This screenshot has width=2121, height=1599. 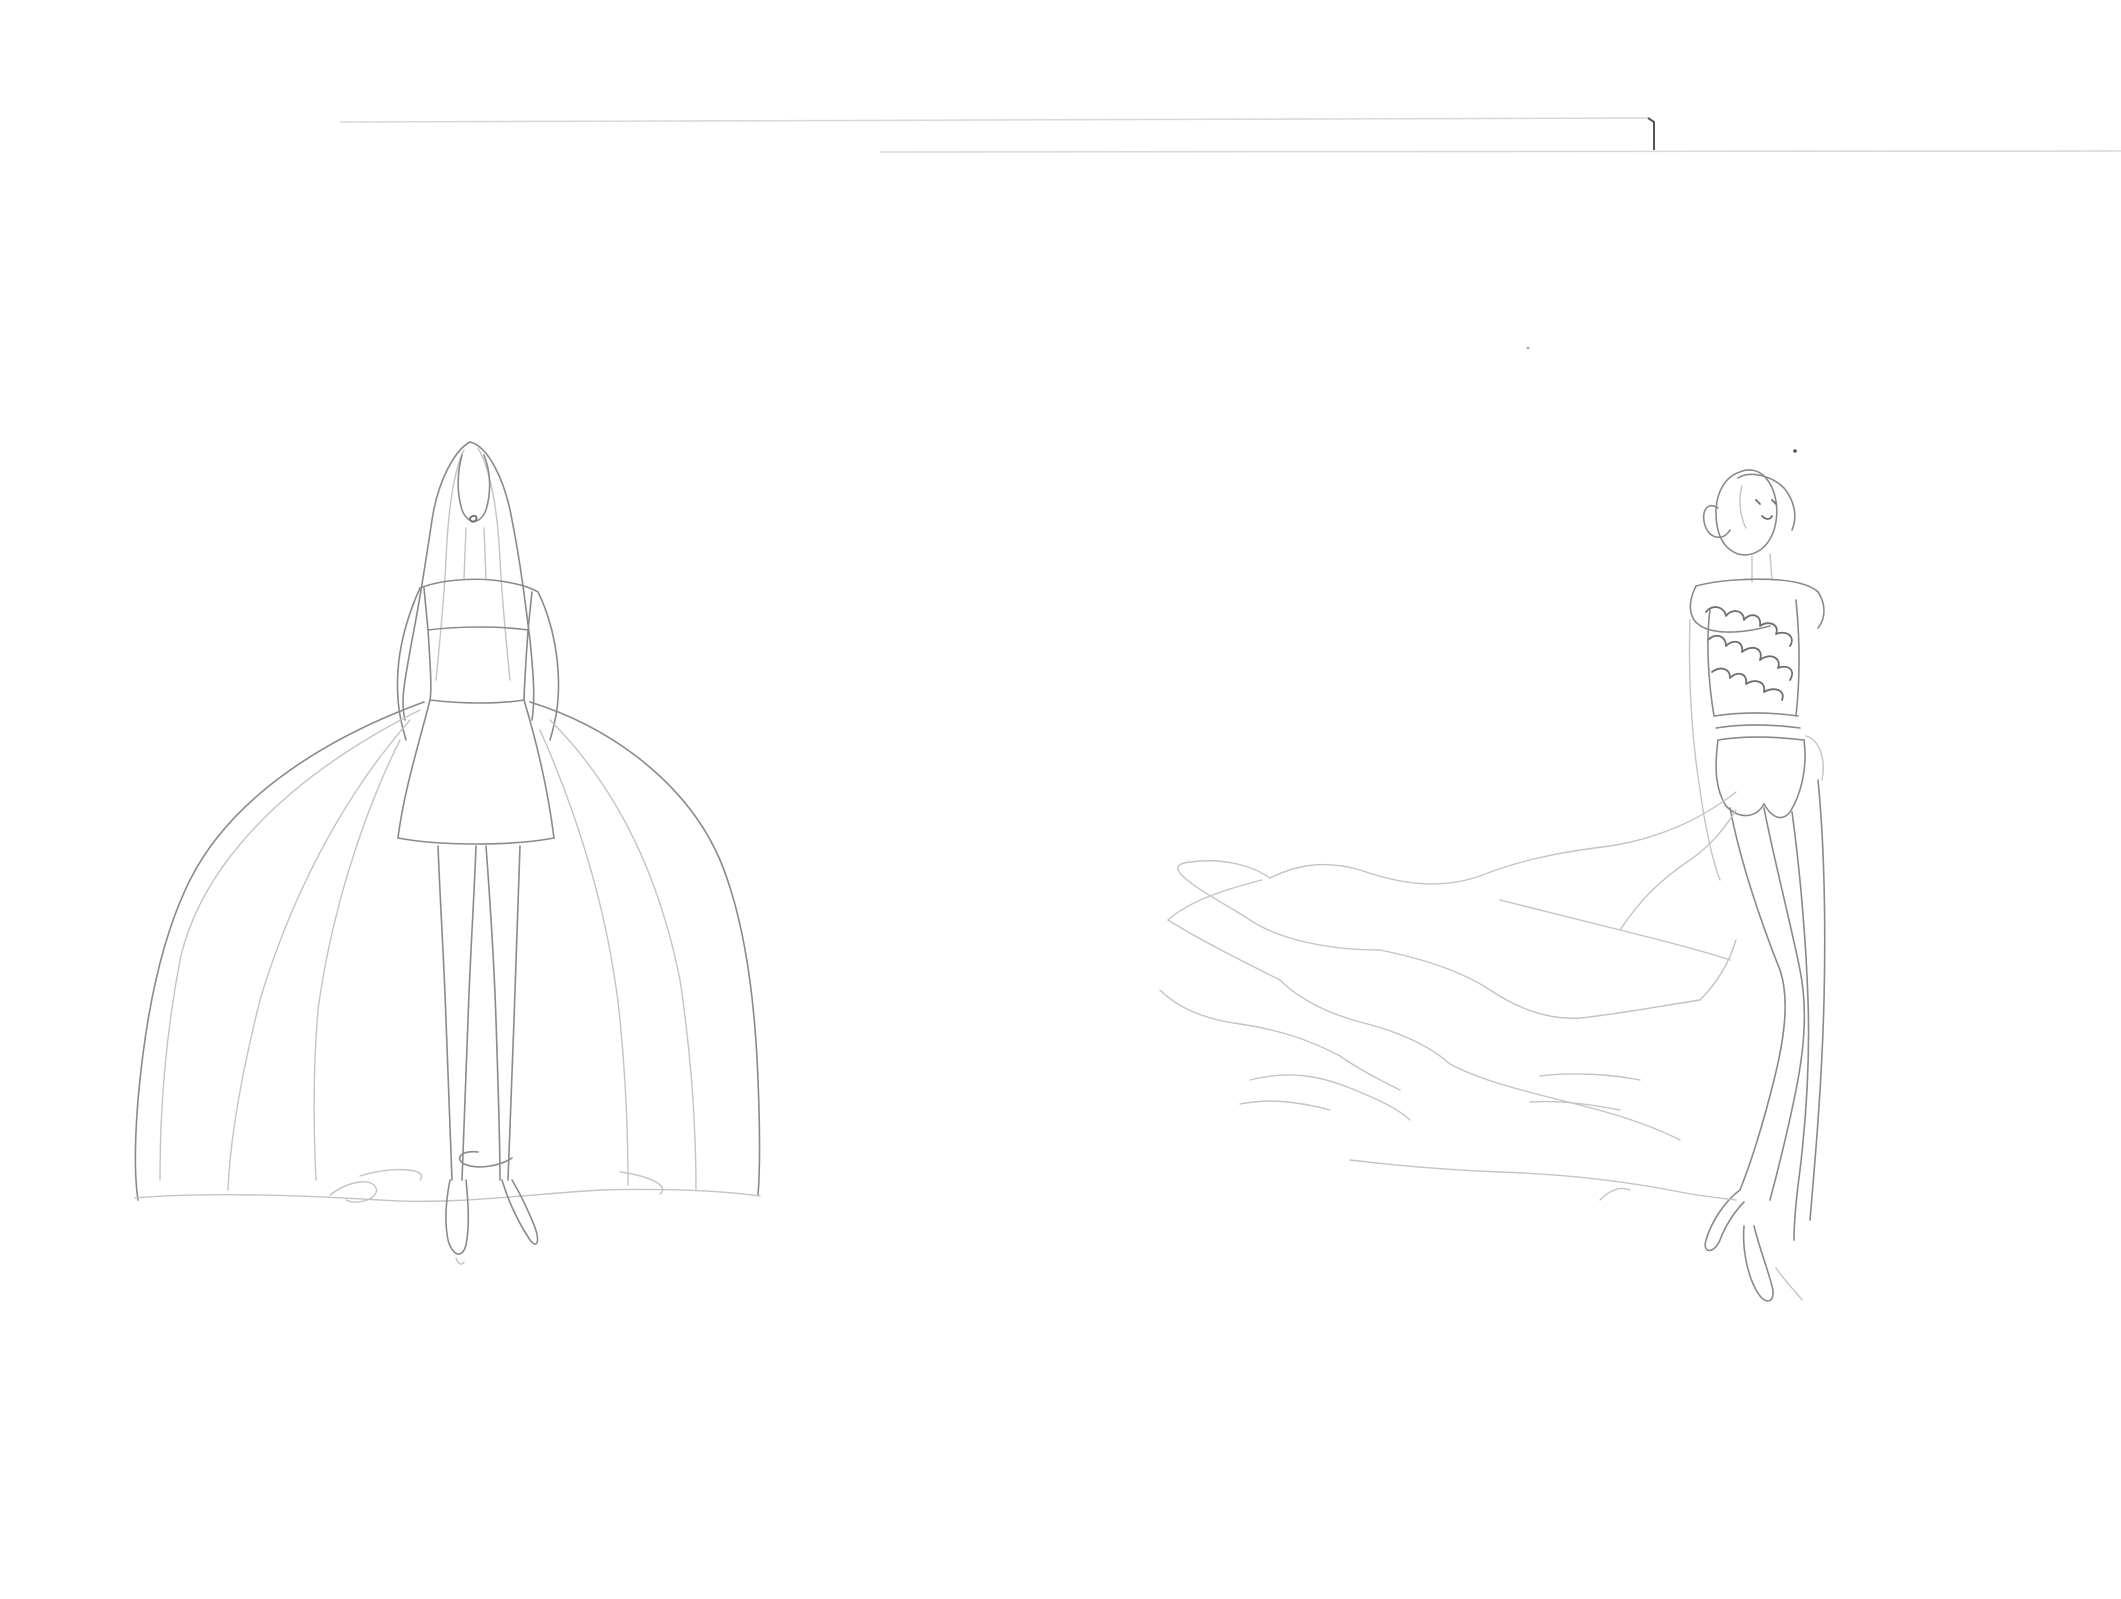 What do you see at coordinates (493, 1013) in the screenshot?
I see `right-leg` at bounding box center [493, 1013].